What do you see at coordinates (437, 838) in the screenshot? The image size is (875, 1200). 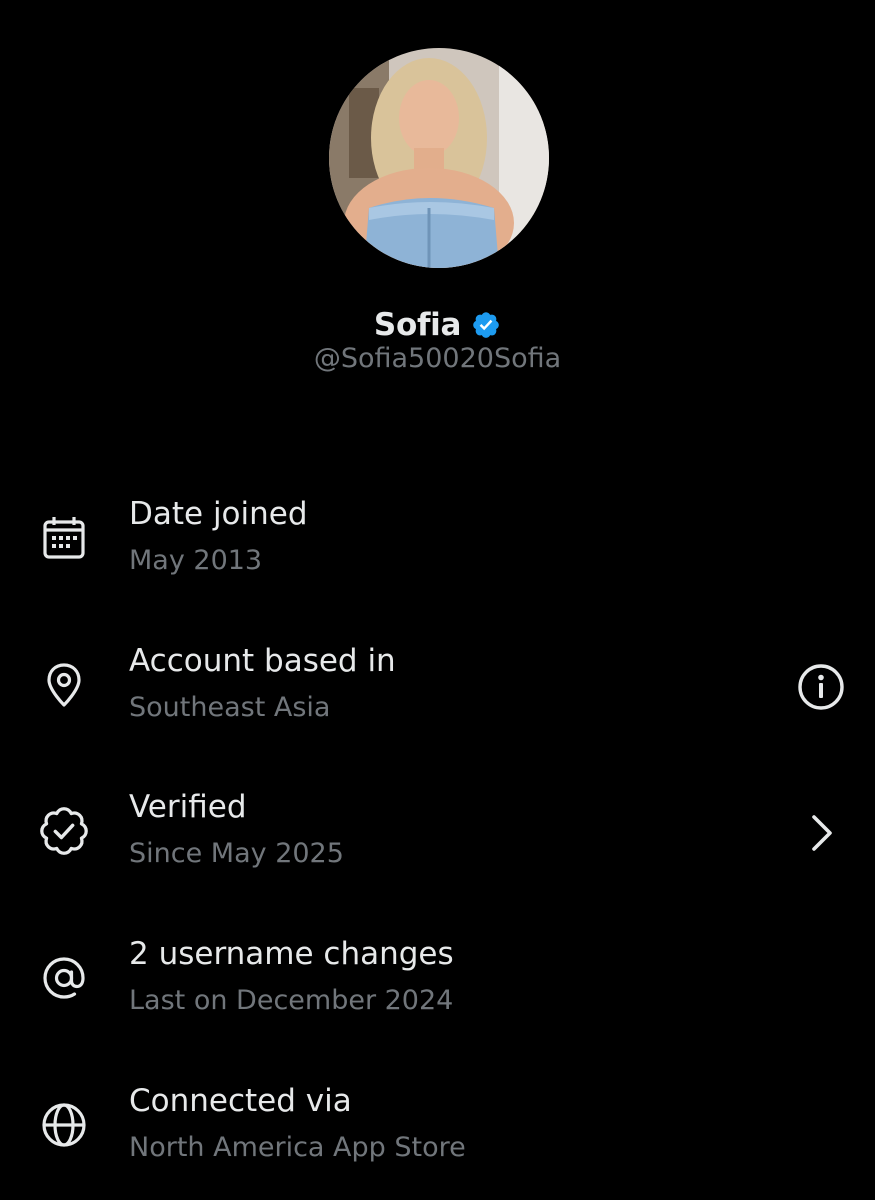 I see `about-row-verified: Verified Since May 2025` at bounding box center [437, 838].